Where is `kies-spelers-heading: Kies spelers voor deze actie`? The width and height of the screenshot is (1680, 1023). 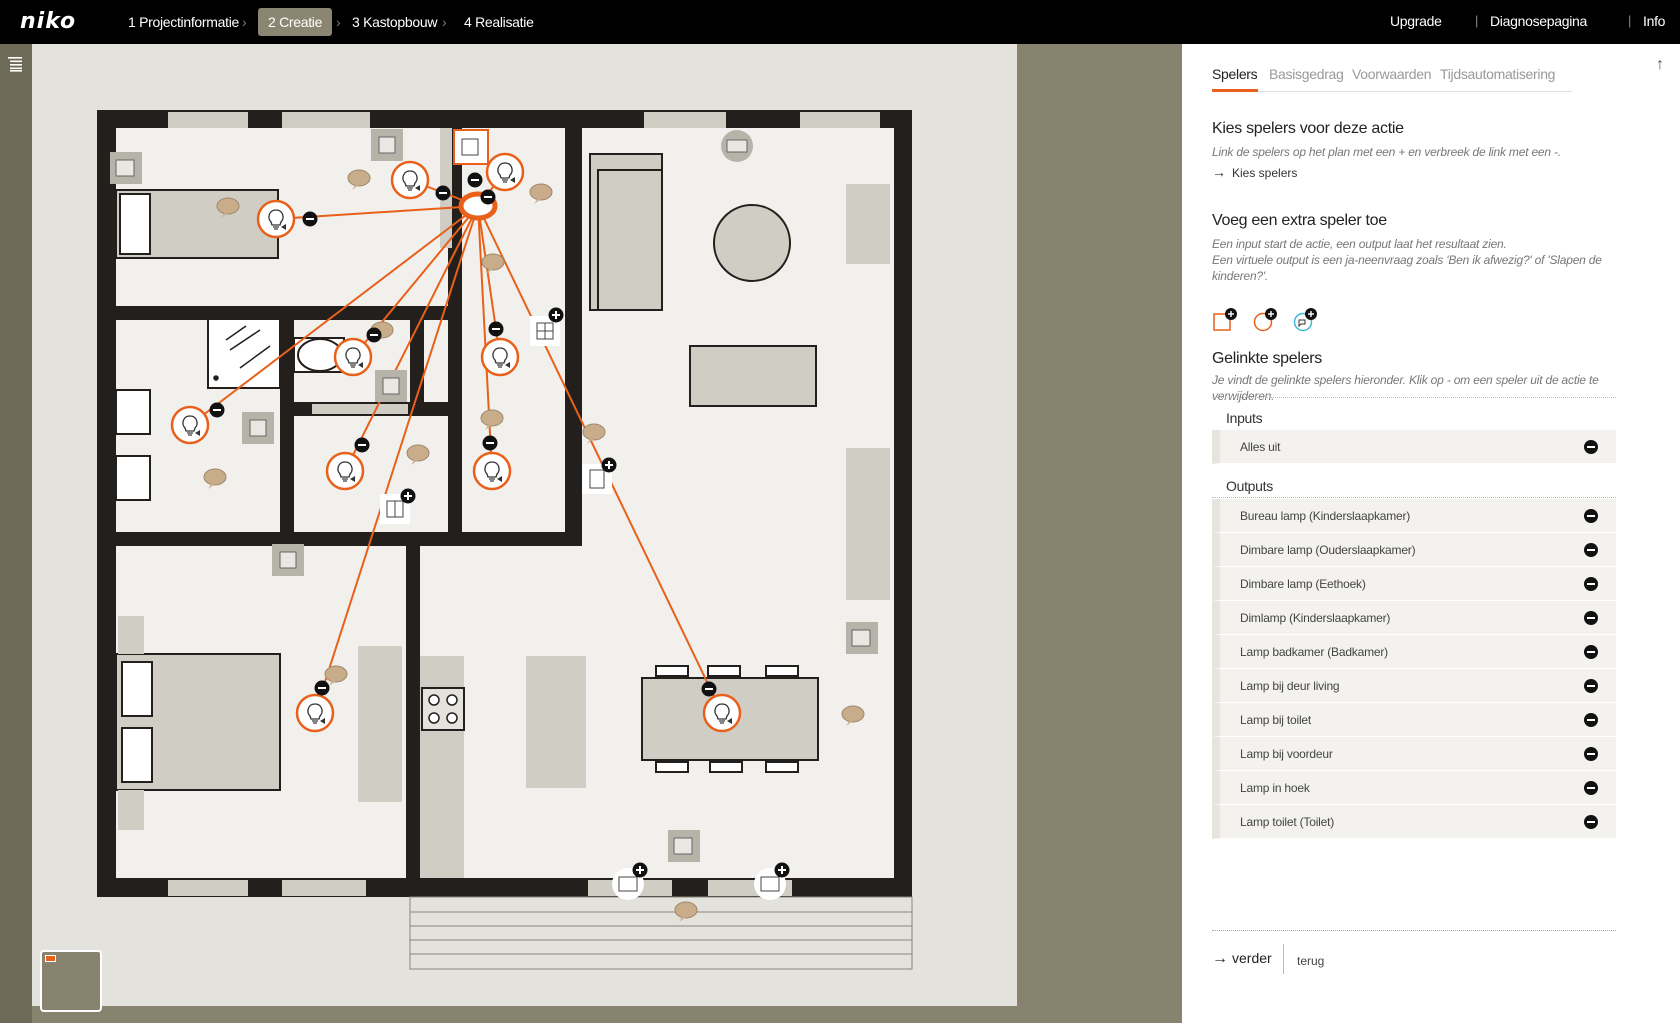
kies-spelers-heading: Kies spelers voor deze actie is located at coordinates (1308, 128).